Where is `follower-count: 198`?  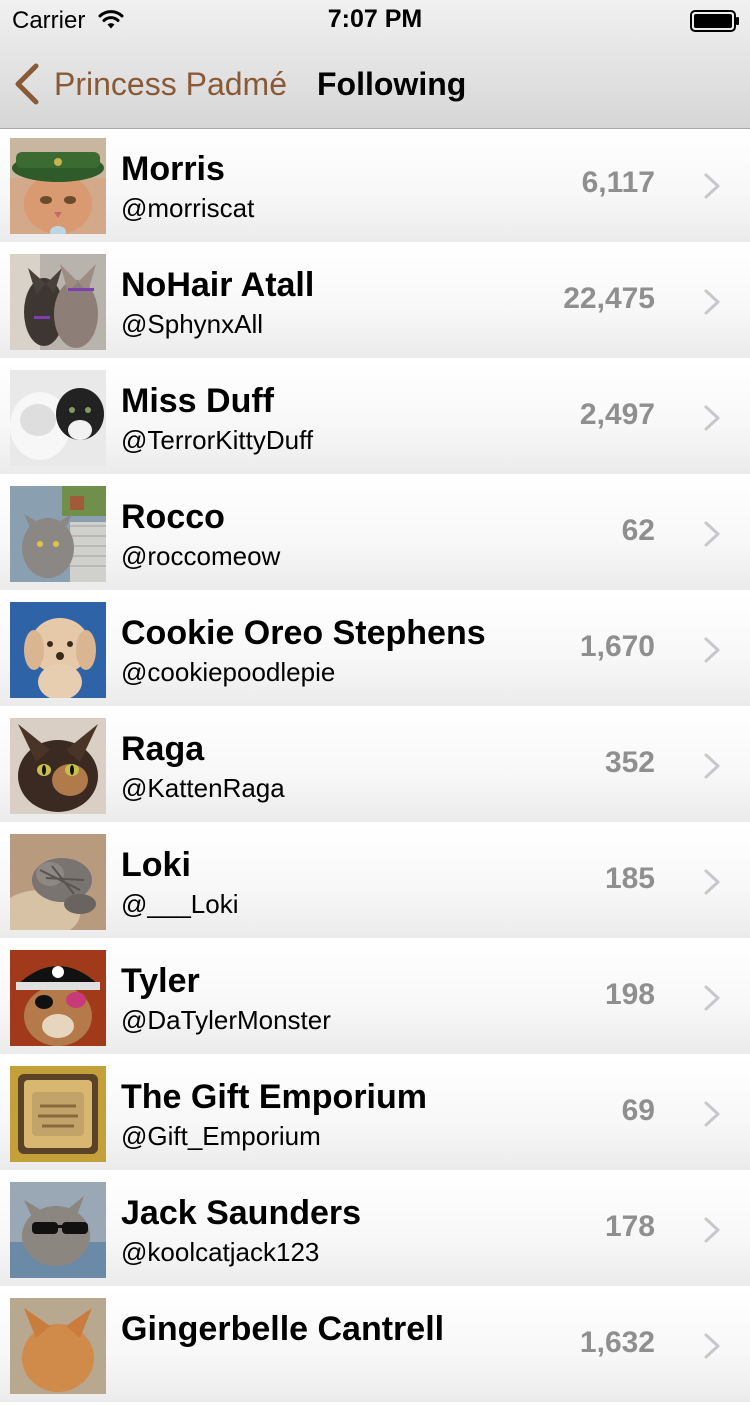
follower-count: 198 is located at coordinates (629, 994).